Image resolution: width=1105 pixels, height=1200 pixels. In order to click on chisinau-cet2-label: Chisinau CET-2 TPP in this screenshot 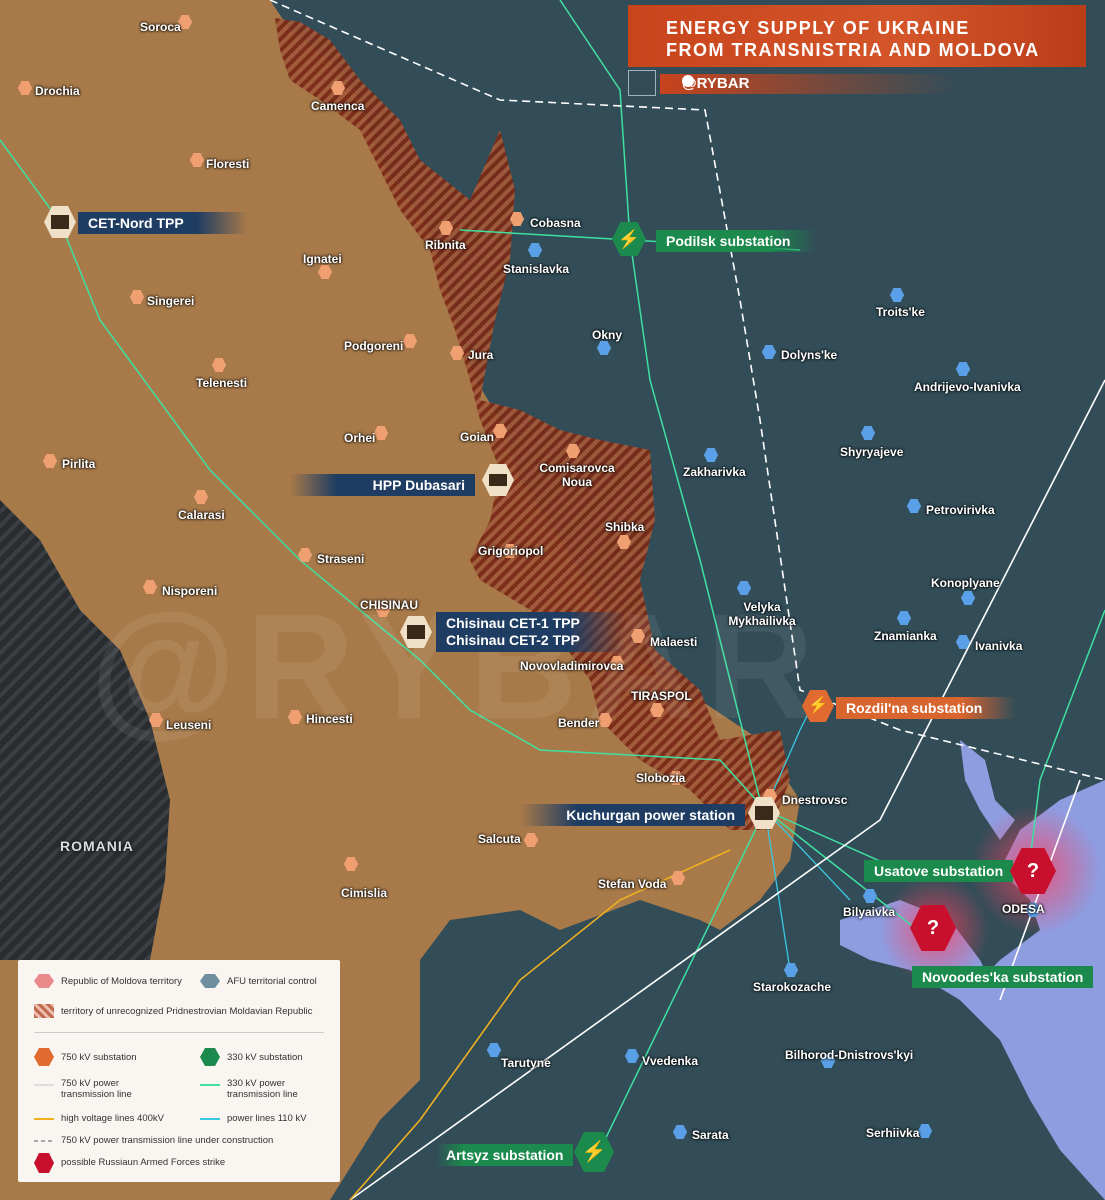, I will do `click(513, 640)`.